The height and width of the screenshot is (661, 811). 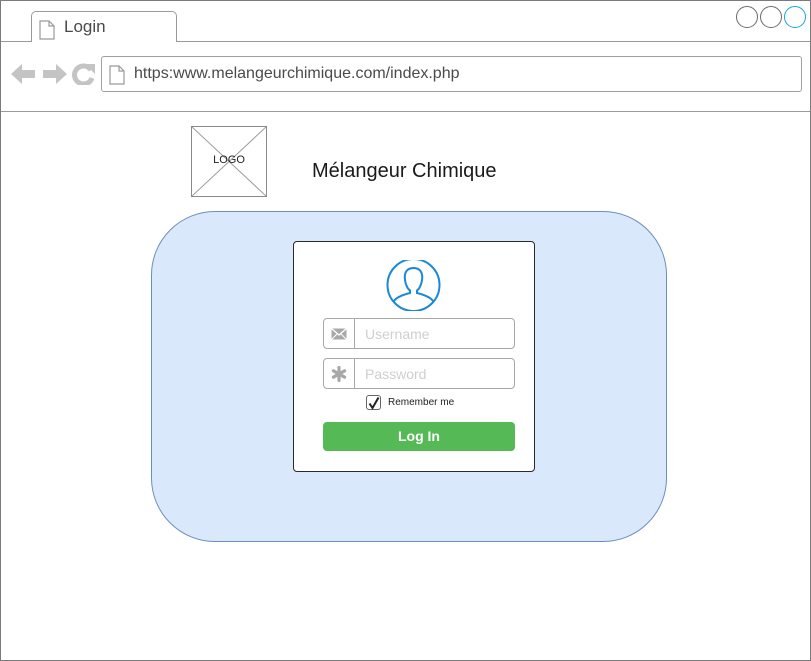 What do you see at coordinates (434, 333) in the screenshot?
I see `username-input` at bounding box center [434, 333].